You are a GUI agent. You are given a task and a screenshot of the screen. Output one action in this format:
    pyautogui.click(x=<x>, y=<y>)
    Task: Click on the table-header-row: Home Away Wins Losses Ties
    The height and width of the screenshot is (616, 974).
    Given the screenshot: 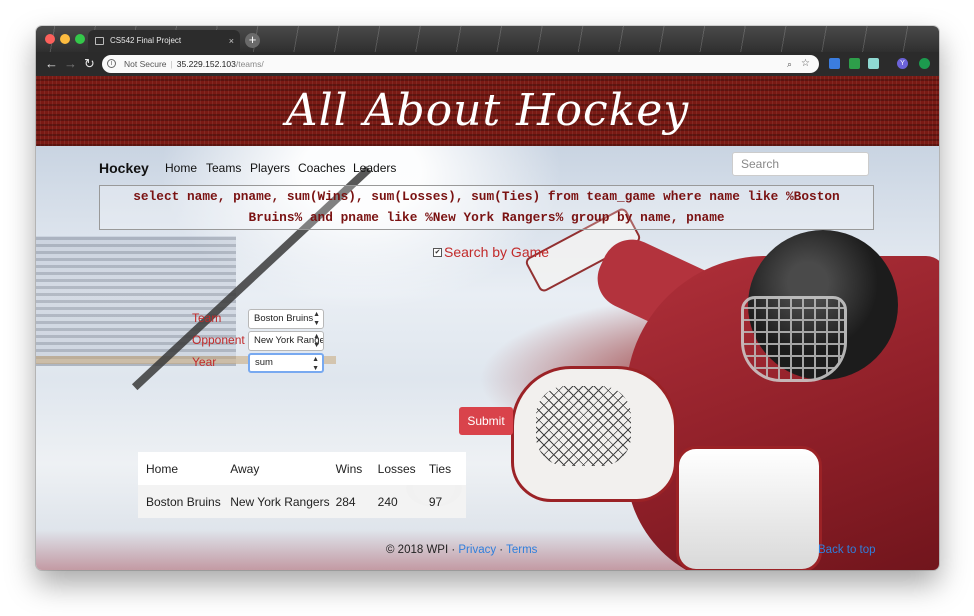 What is the action you would take?
    pyautogui.click(x=302, y=468)
    